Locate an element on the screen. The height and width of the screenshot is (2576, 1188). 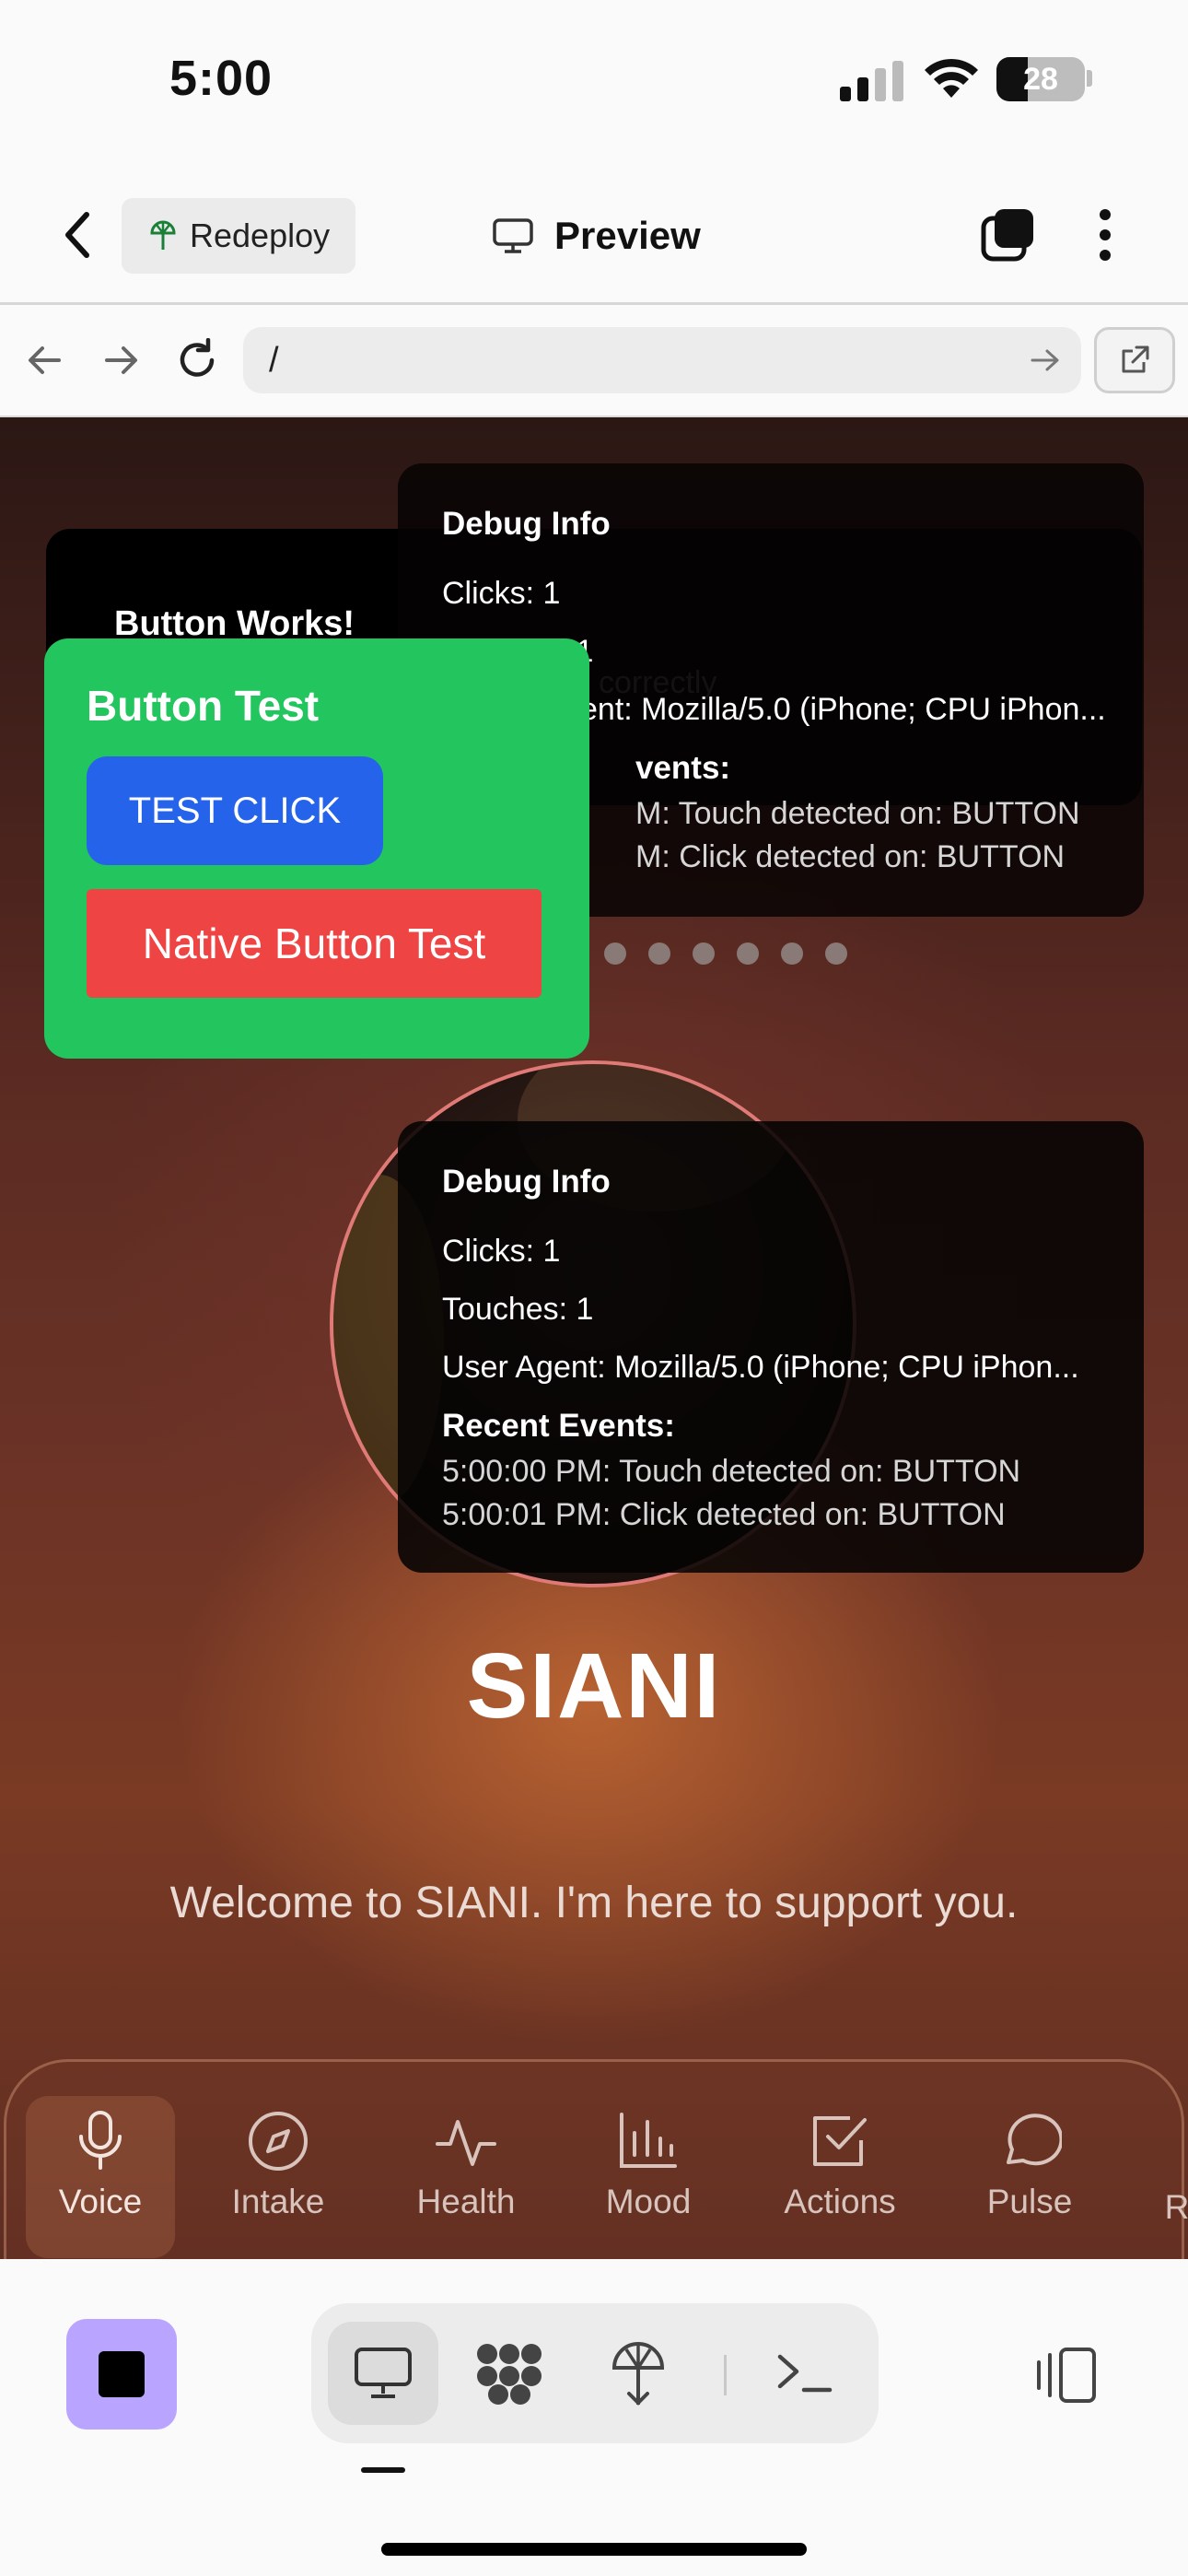
status-time: 5:00 is located at coordinates (221, 78).